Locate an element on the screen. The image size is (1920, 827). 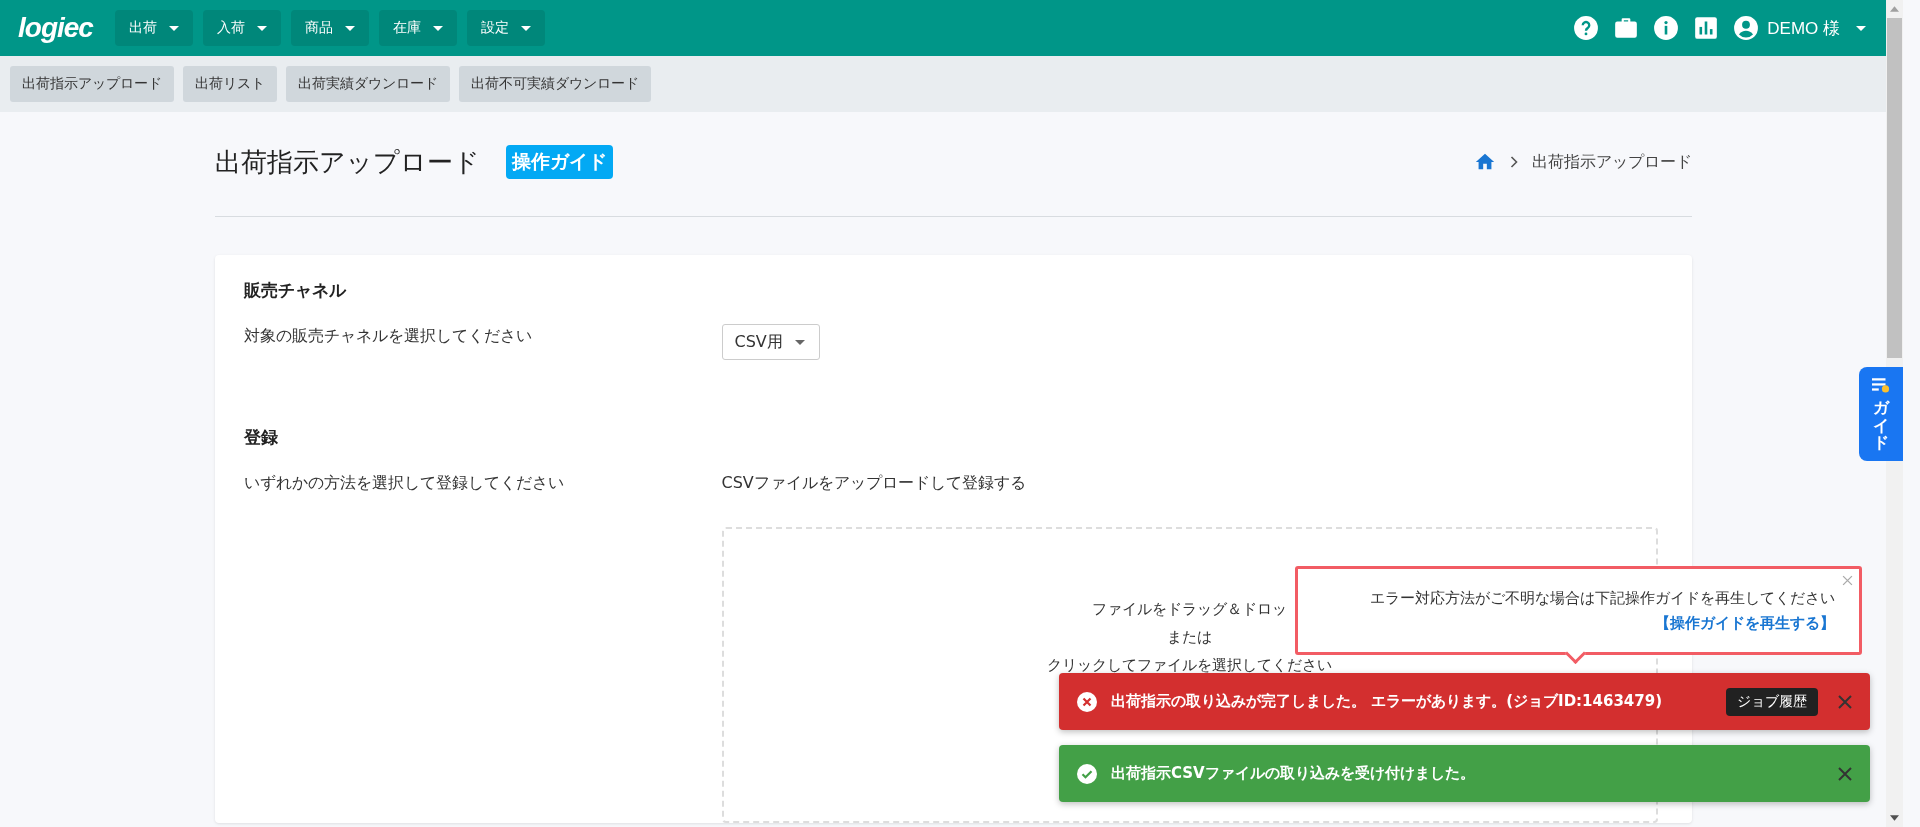
check-icon is located at coordinates (1087, 773).